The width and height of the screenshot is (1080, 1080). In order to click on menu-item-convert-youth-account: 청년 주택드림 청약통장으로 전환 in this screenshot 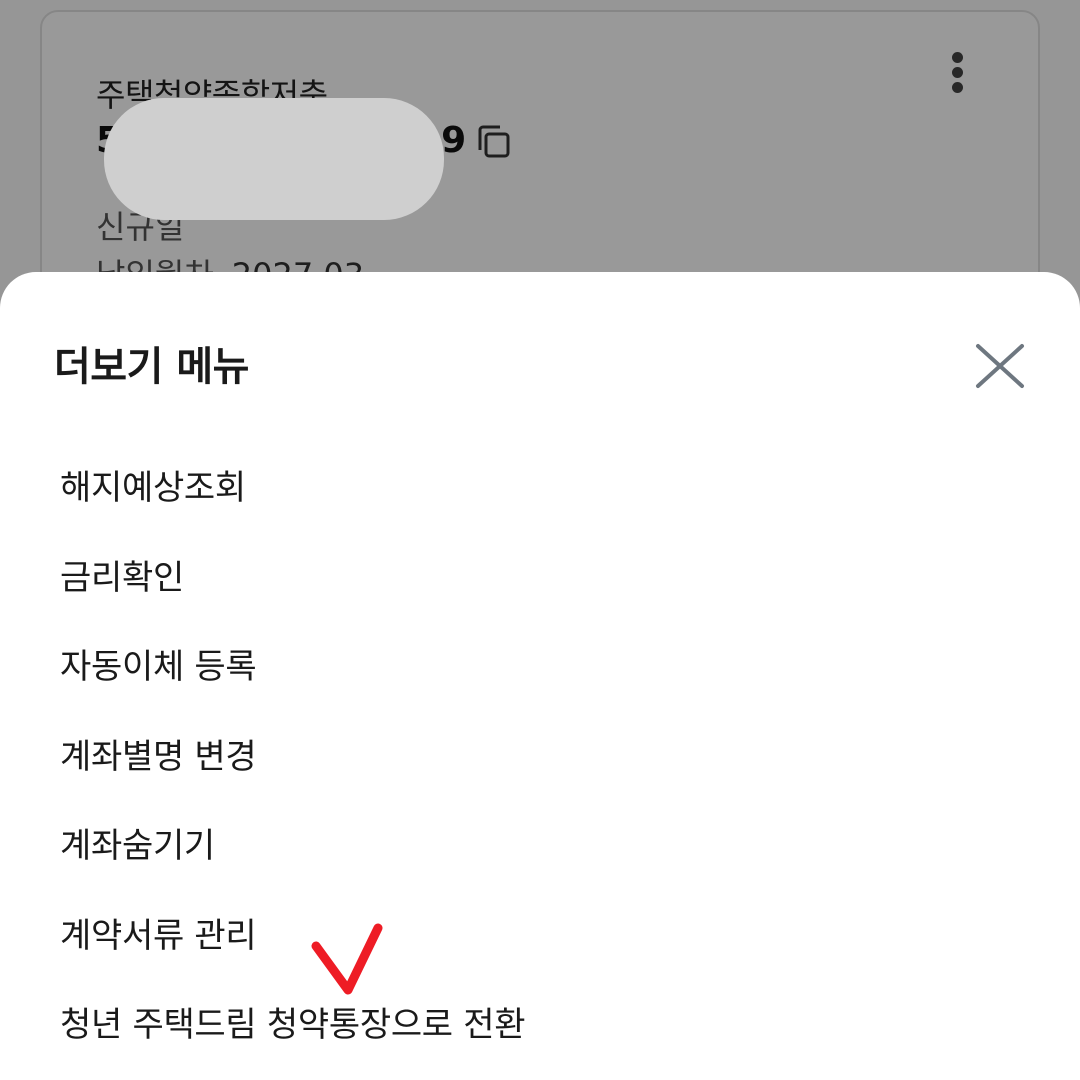, I will do `click(540, 1022)`.